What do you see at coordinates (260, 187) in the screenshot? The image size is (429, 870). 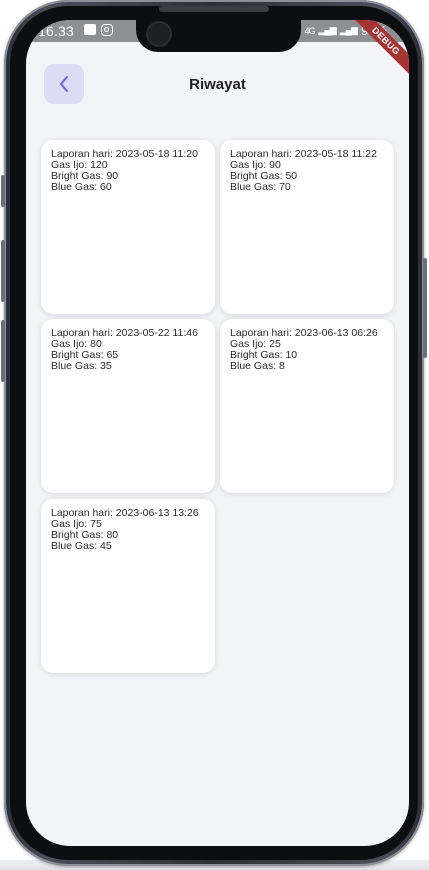 I see `report-blue-gas: Blue Gas: 70` at bounding box center [260, 187].